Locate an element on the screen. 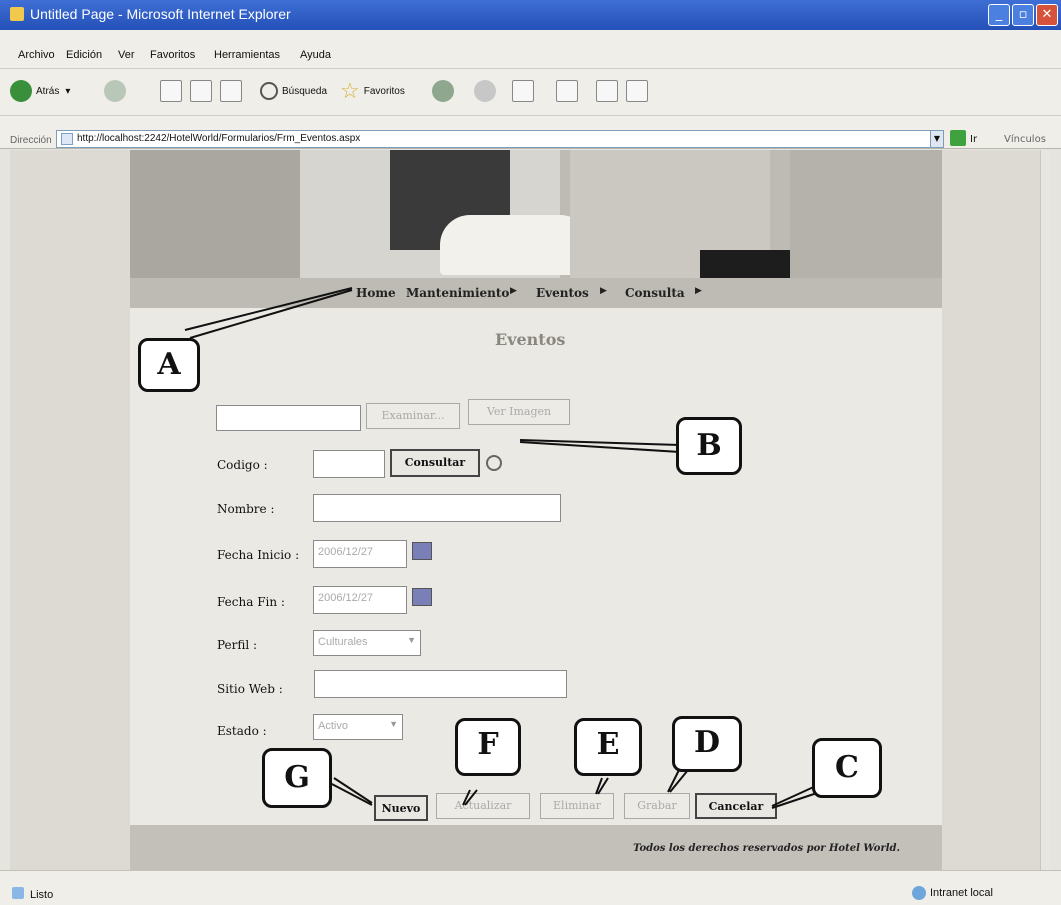 The image size is (1061, 905). callout-e: E is located at coordinates (608, 747).